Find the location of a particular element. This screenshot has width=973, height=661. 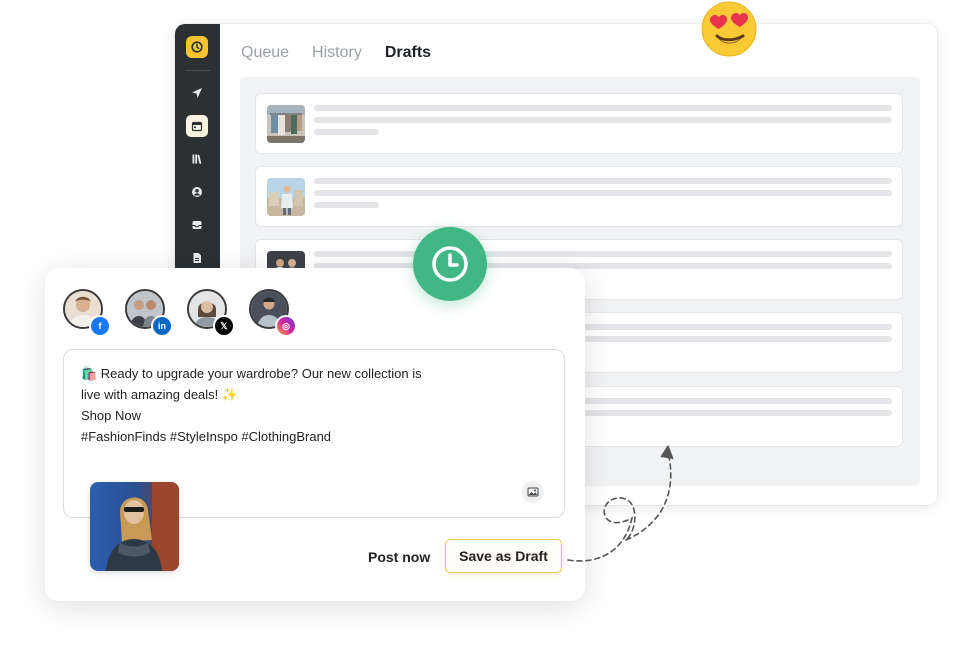

sidebar-item-library is located at coordinates (197, 159).